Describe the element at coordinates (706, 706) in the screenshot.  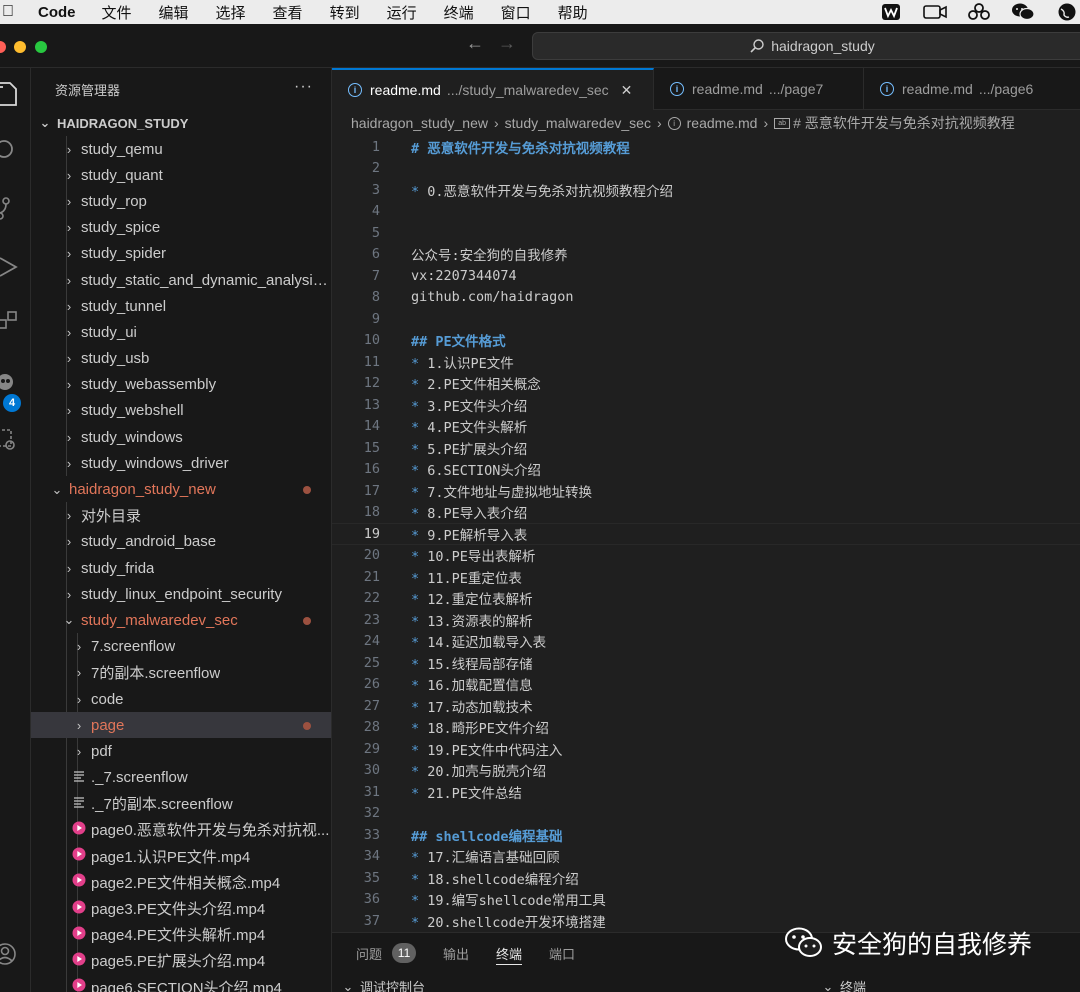
I see `code-line: 27 * 17.动态加载技术` at that location.